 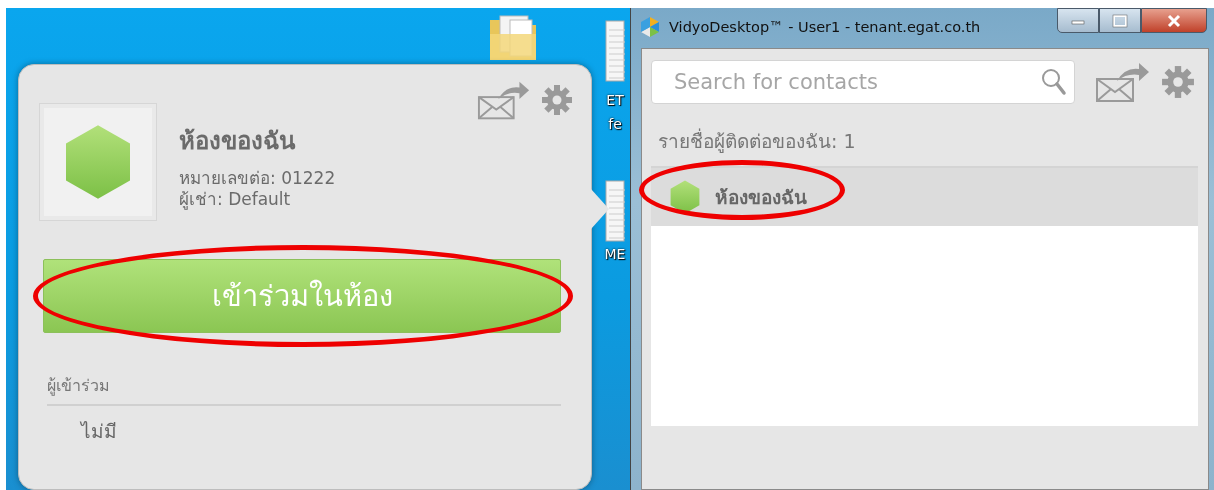 What do you see at coordinates (1054, 82) in the screenshot?
I see `search-icon` at bounding box center [1054, 82].